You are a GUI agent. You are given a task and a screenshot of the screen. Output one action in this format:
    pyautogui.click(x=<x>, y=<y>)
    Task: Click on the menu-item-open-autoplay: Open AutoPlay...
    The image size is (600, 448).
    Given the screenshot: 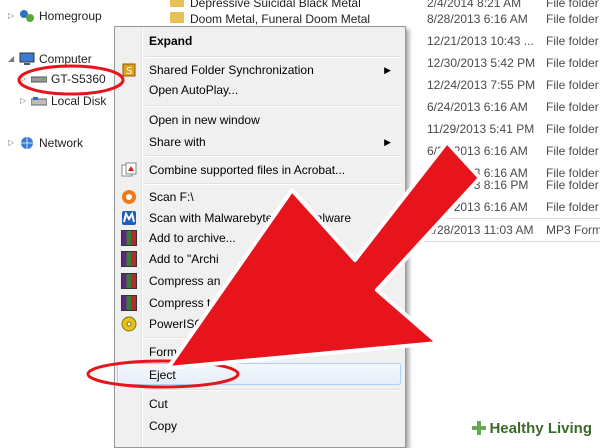 What is the action you would take?
    pyautogui.click(x=259, y=90)
    